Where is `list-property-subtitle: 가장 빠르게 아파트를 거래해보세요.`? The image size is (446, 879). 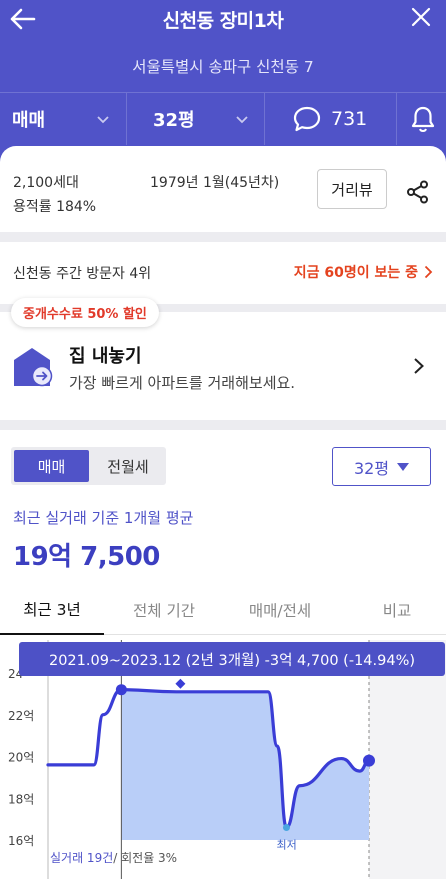
list-property-subtitle: 가장 빠르게 아파트를 거래해보세요. is located at coordinates (182, 383).